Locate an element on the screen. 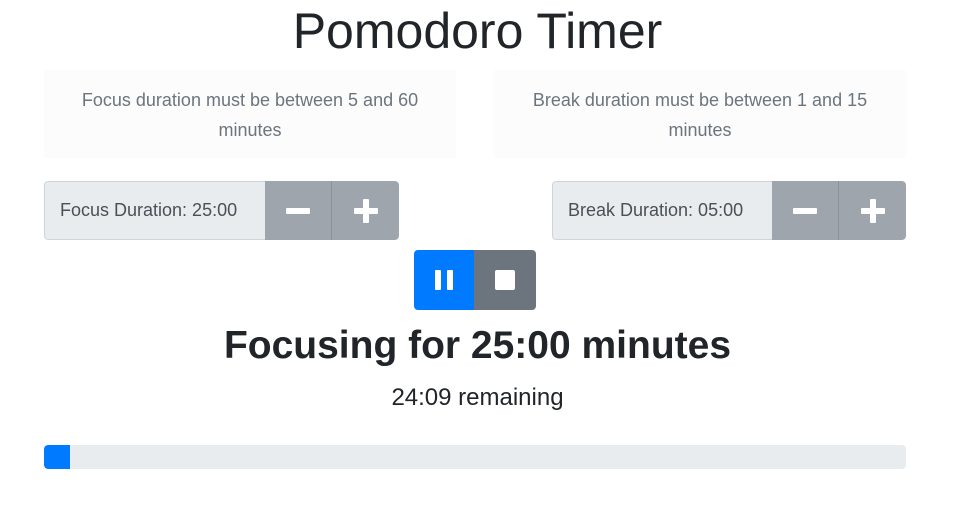 Image resolution: width=955 pixels, height=523 pixels. time-remaining: 24:09 remaining is located at coordinates (477, 397).